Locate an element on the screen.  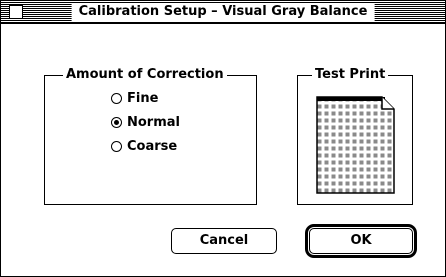
test-print-group: Test Print is located at coordinates (355, 135).